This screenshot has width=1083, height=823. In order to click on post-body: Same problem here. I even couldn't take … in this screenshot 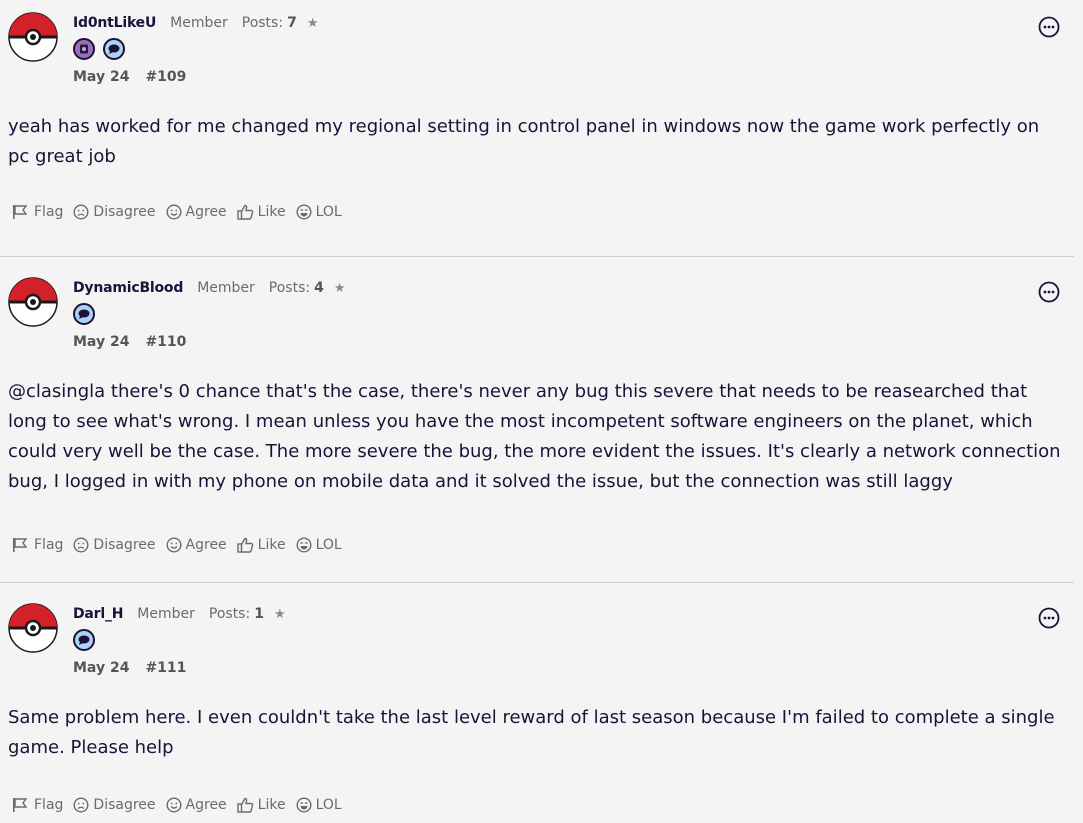, I will do `click(531, 732)`.